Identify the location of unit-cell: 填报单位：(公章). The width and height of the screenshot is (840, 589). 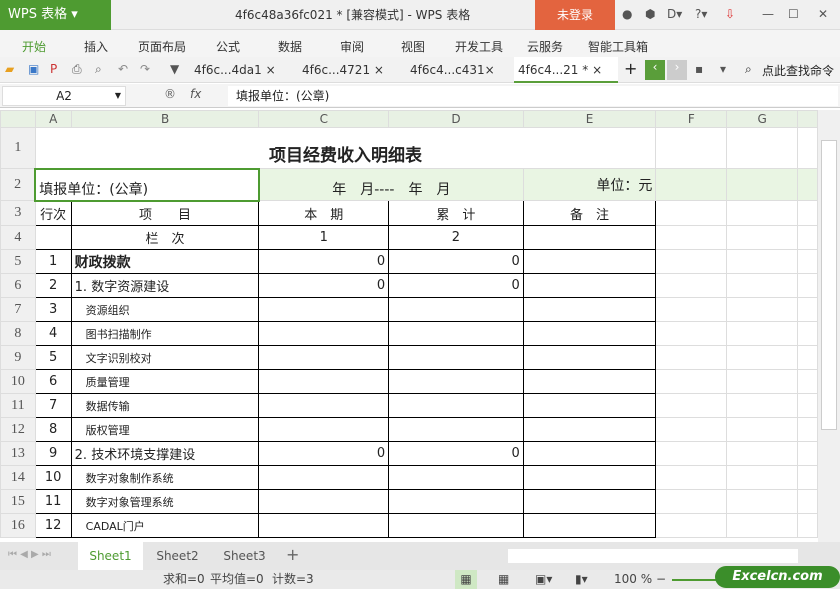
(147, 184).